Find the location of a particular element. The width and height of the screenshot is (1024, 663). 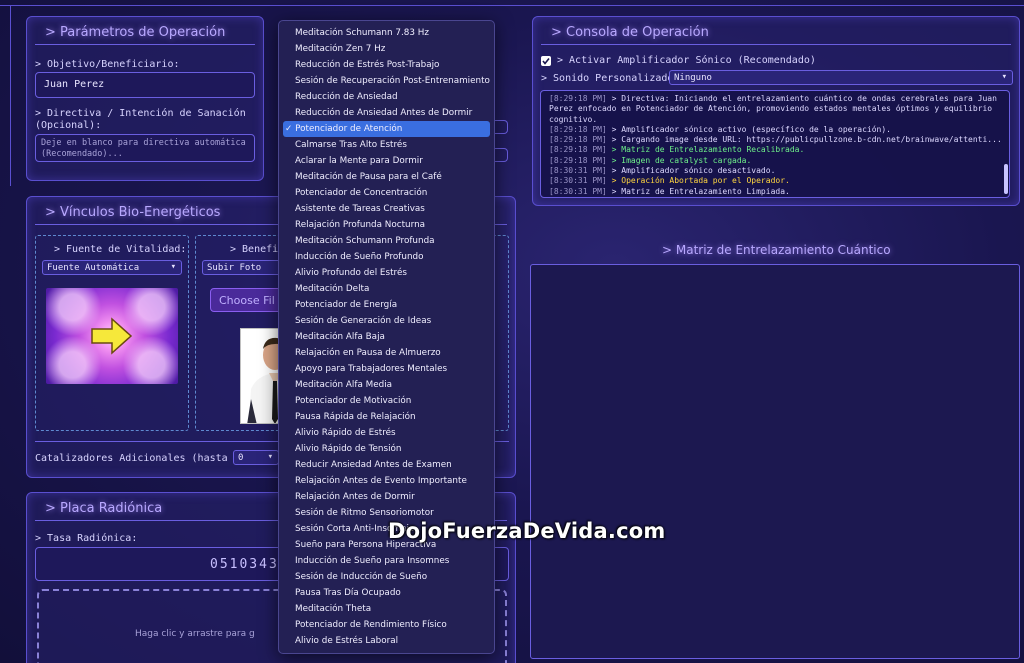

dropdown-option-label: Reducir Ansiedad Antes de Examen is located at coordinates (373, 465).